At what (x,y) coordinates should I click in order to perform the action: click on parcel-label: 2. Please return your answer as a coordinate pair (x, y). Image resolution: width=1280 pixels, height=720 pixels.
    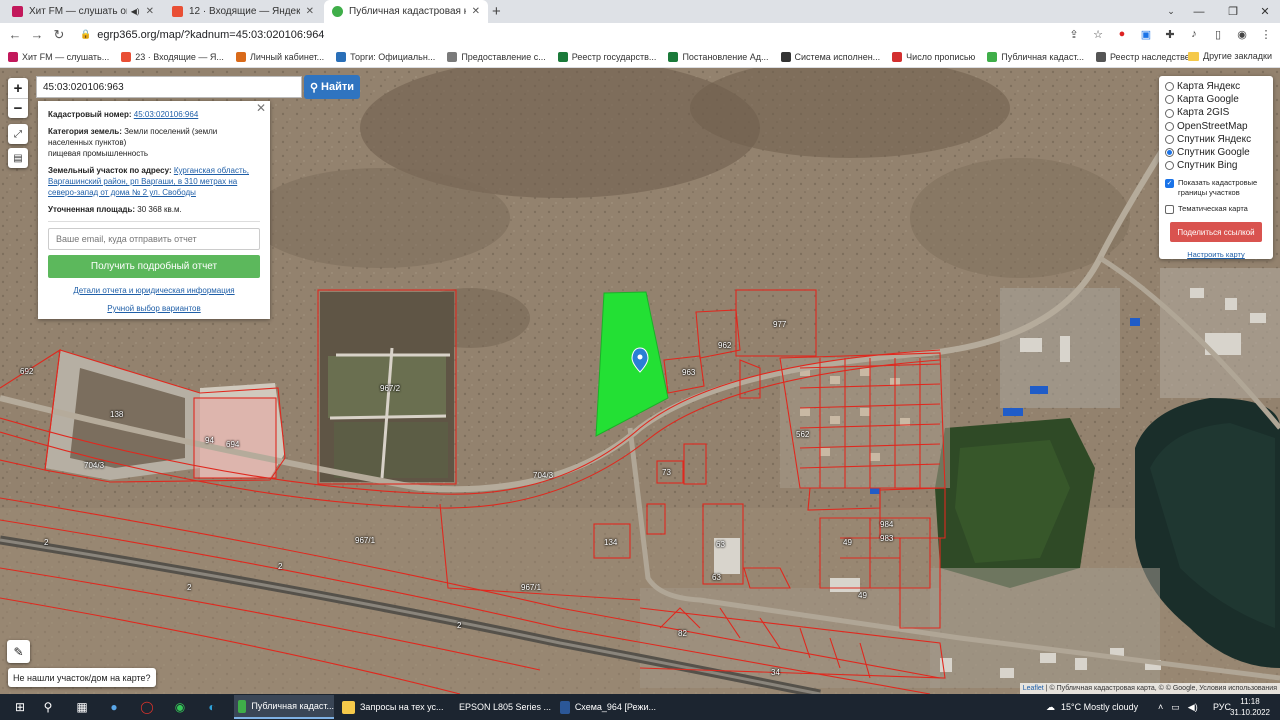
    Looking at the image, I should click on (46, 542).